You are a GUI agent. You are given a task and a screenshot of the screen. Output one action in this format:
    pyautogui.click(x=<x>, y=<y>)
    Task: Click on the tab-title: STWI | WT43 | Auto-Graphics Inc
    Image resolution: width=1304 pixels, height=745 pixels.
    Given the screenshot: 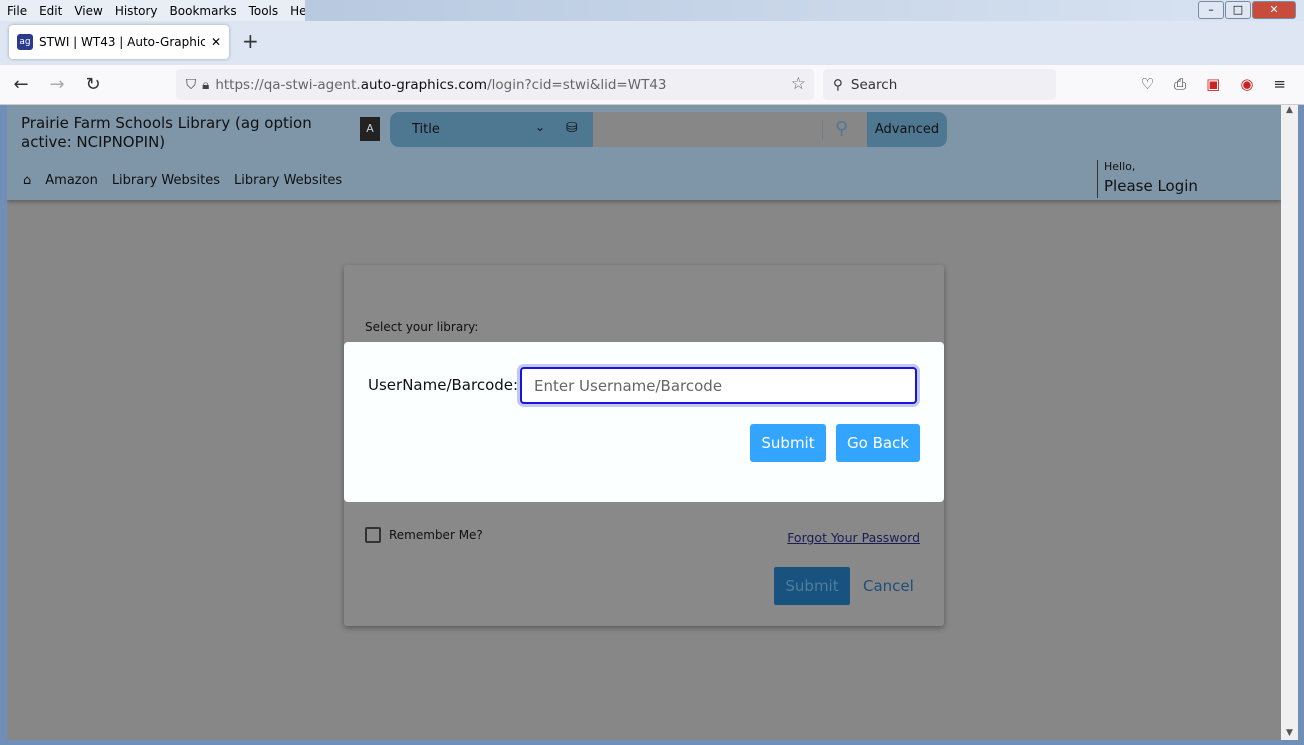 What is the action you would take?
    pyautogui.click(x=122, y=42)
    